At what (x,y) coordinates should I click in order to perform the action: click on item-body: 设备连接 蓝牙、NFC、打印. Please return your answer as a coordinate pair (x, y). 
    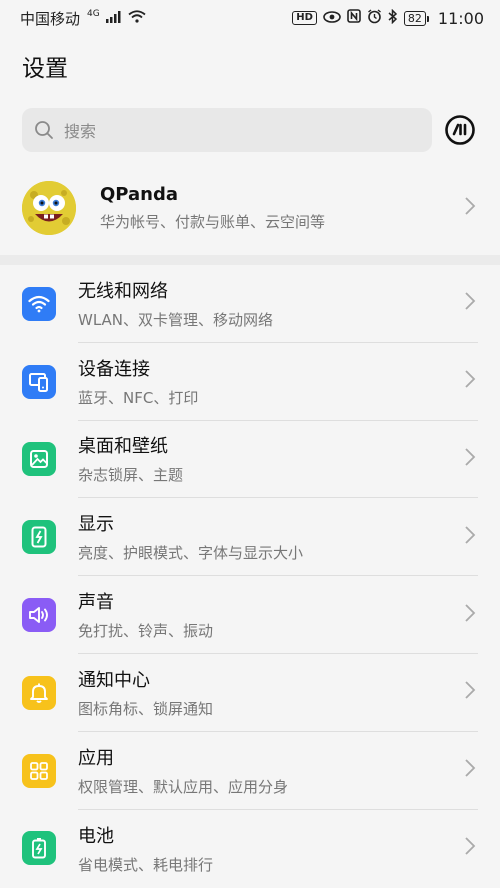
    Looking at the image, I should click on (278, 382).